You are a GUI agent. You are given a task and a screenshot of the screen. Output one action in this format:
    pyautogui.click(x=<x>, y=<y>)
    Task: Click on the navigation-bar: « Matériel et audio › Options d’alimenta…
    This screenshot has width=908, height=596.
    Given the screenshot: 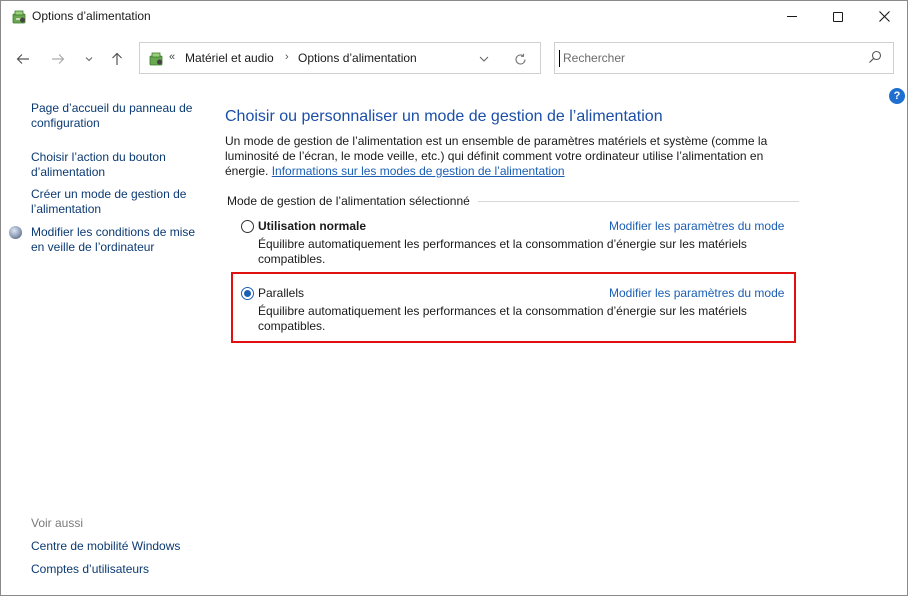 What is the action you would take?
    pyautogui.click(x=454, y=59)
    